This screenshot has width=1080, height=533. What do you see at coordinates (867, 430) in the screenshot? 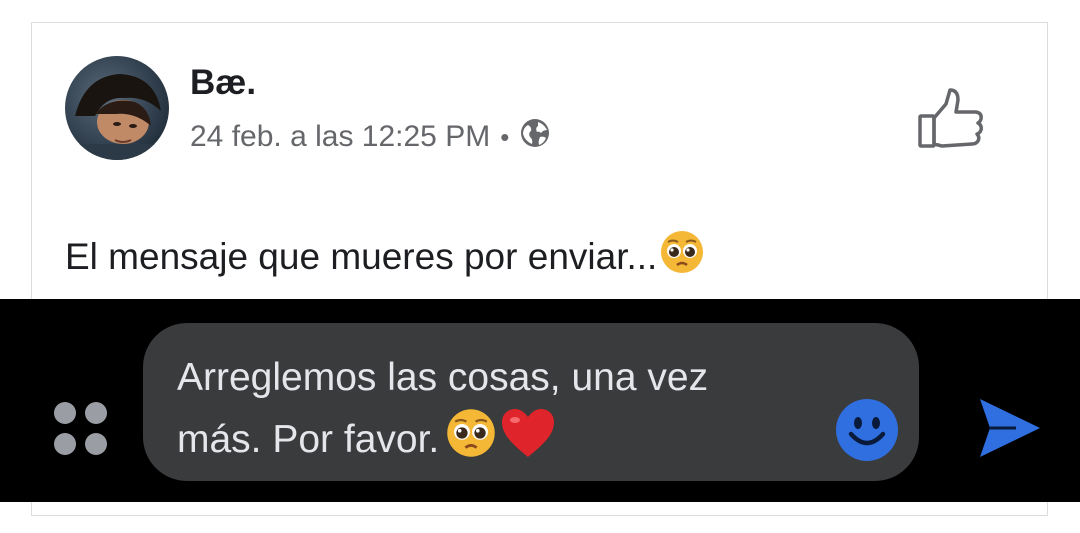
I see `smiley-icon` at bounding box center [867, 430].